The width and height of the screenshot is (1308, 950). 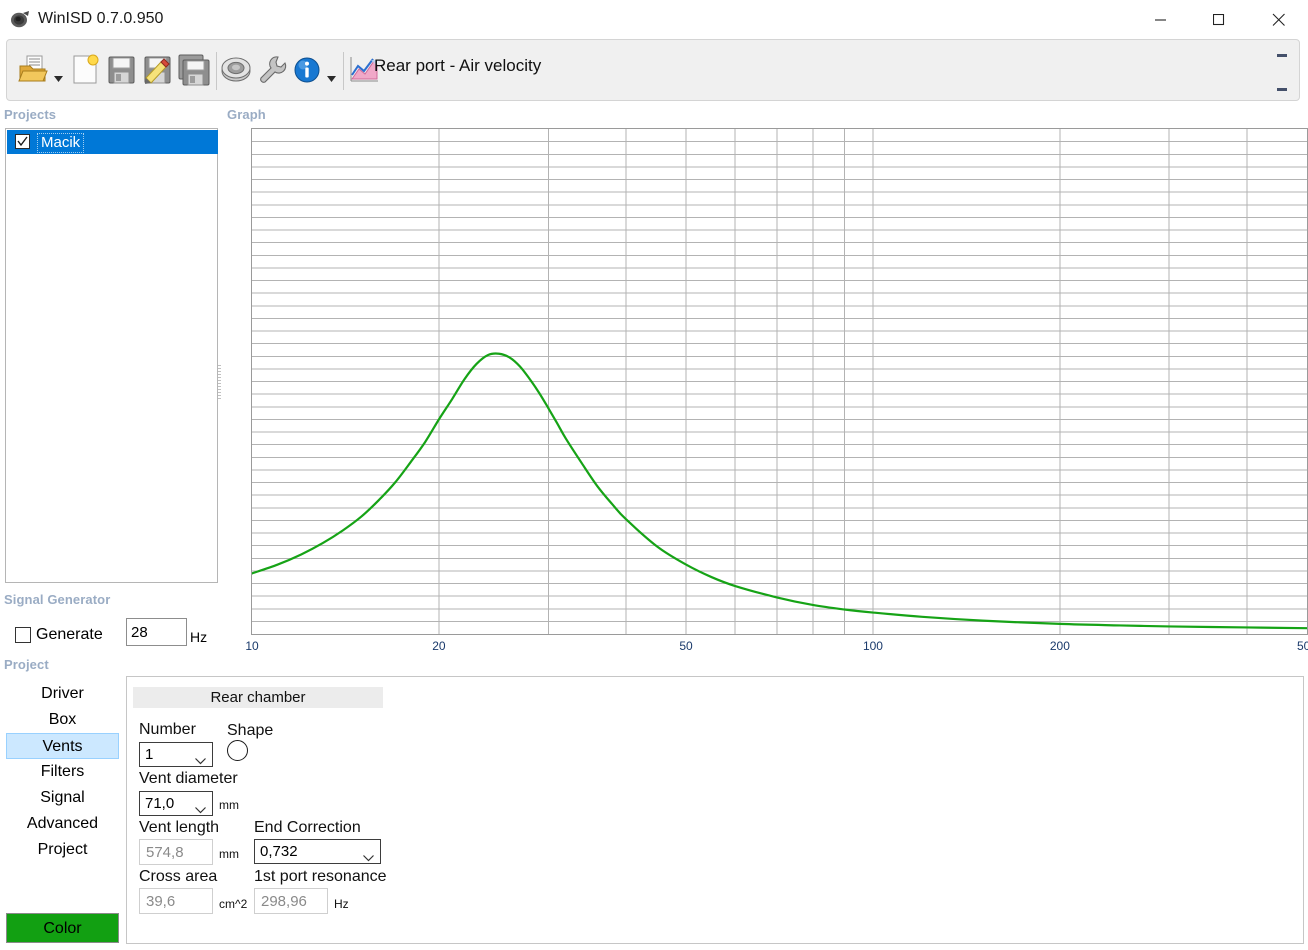 What do you see at coordinates (229, 805) in the screenshot?
I see `vent-diameter-unit: mm` at bounding box center [229, 805].